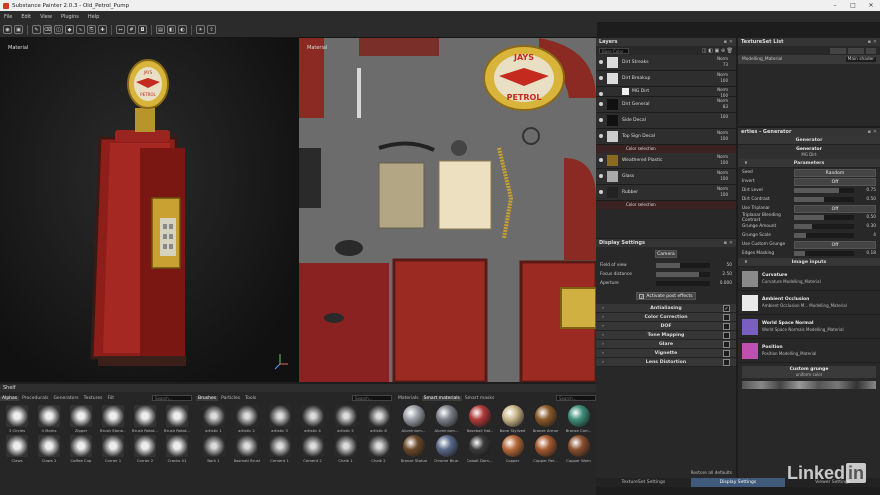  I want to click on maximize-button: □, so click(853, 5).